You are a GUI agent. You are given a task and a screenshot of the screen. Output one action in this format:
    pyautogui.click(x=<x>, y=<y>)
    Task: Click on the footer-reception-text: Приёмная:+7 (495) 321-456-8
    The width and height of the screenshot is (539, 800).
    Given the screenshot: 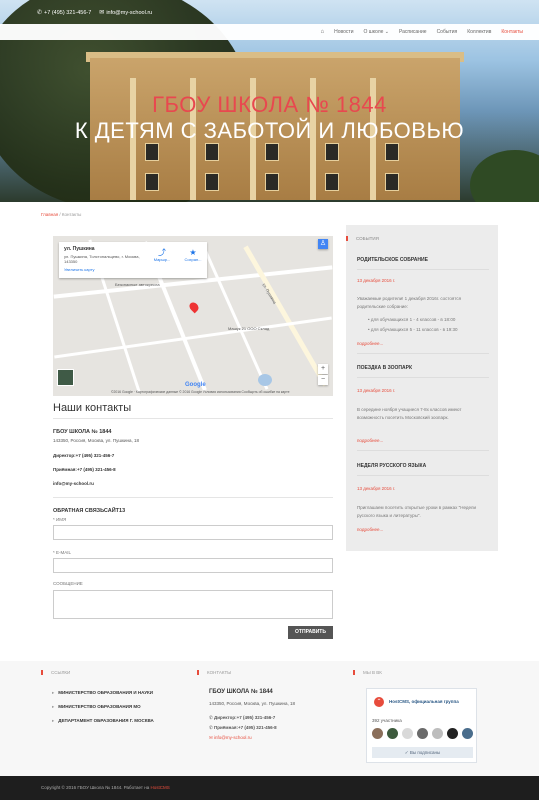 What is the action you would take?
    pyautogui.click(x=245, y=727)
    